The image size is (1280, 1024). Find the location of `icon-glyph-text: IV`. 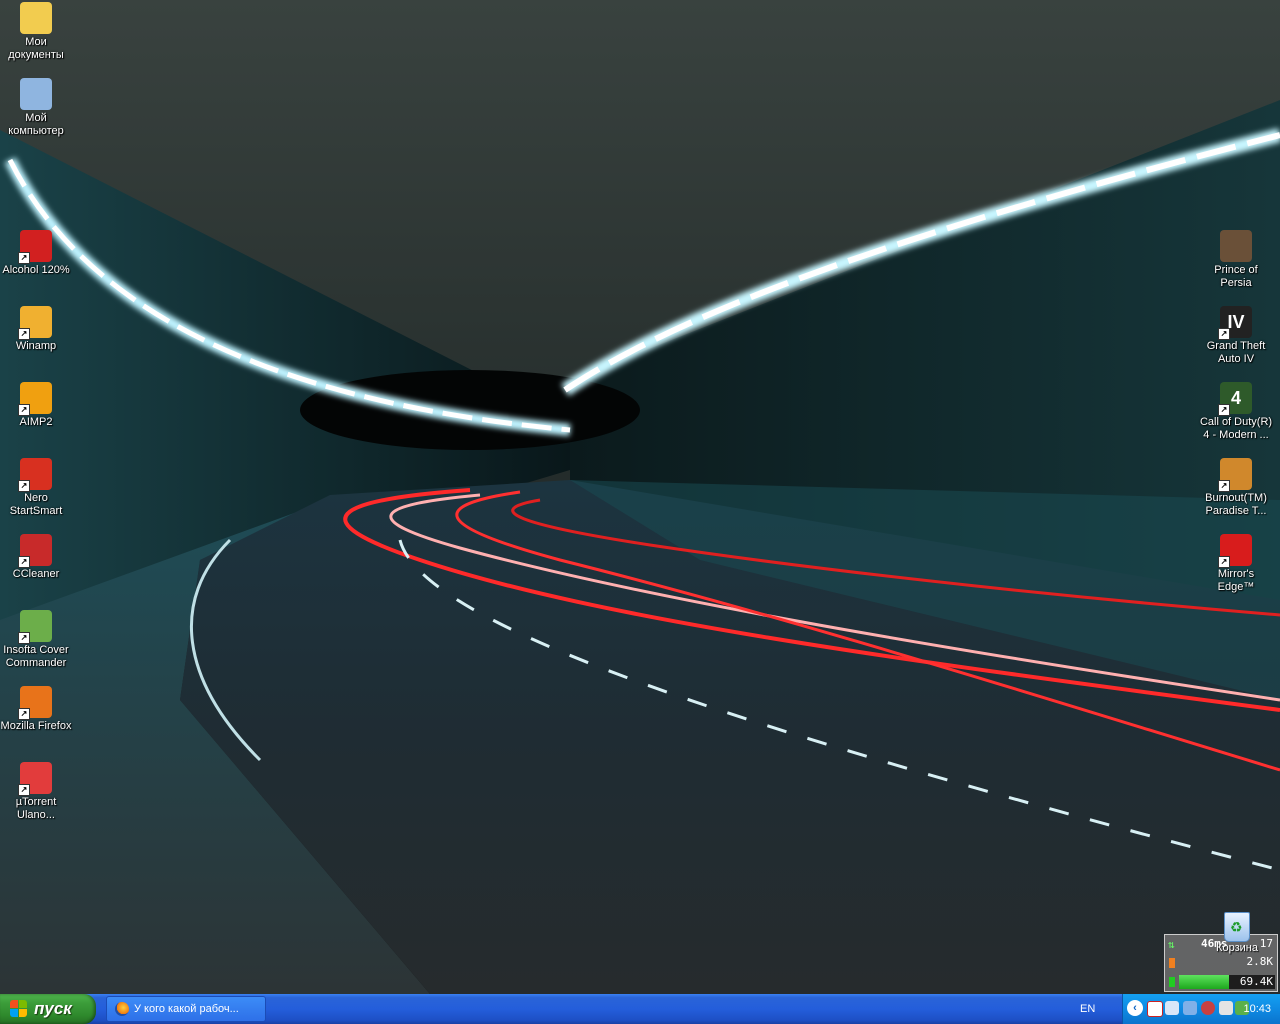

icon-glyph-text: IV is located at coordinates (1236, 321).